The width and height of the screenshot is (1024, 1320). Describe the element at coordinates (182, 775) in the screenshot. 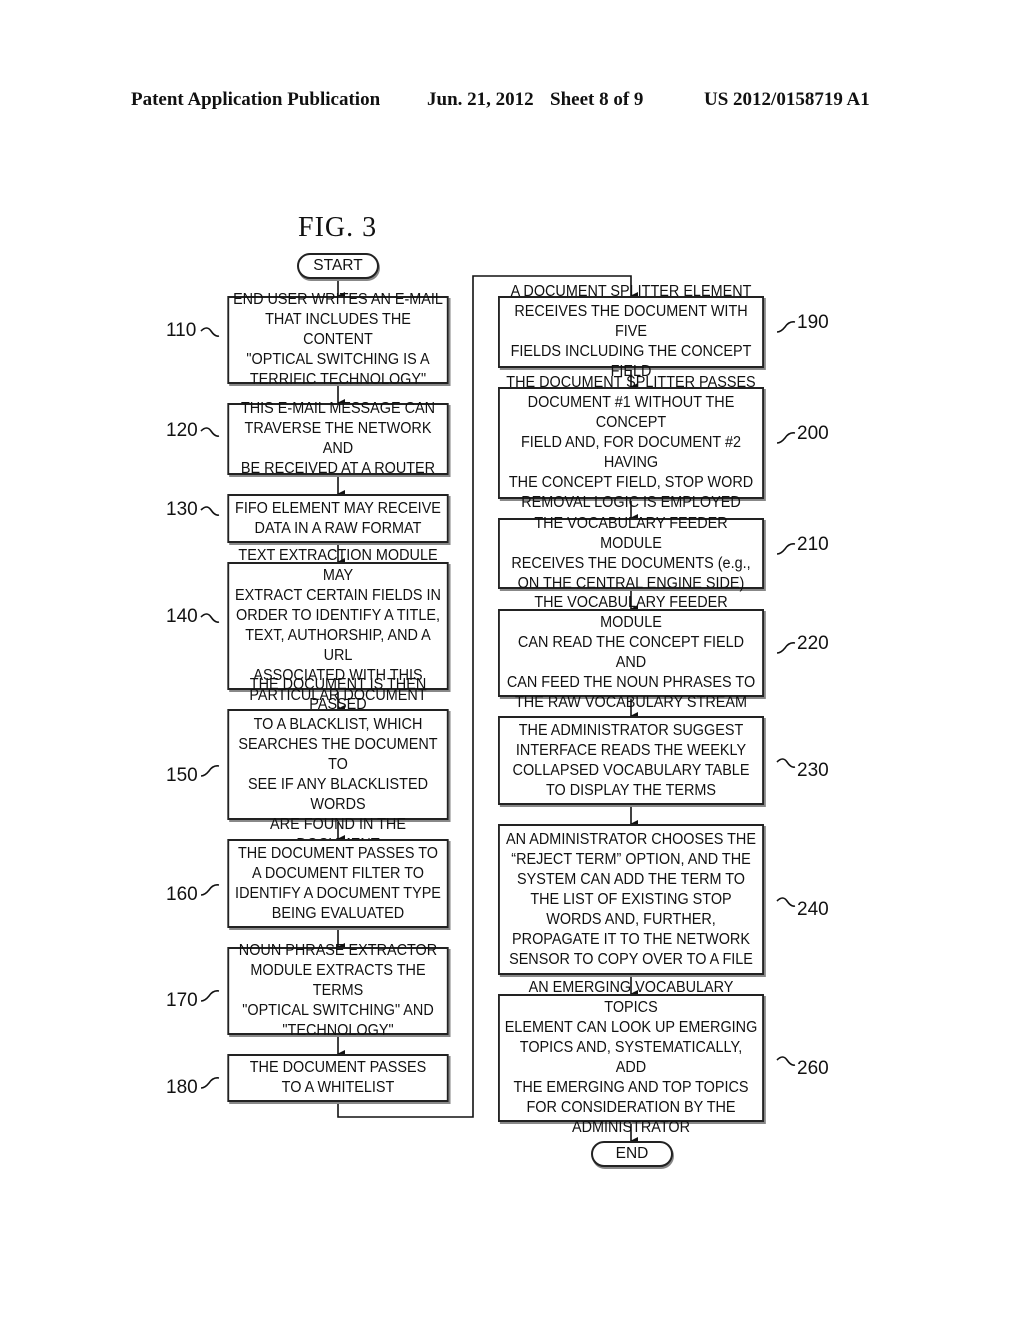

I see `ref-150: 150` at that location.